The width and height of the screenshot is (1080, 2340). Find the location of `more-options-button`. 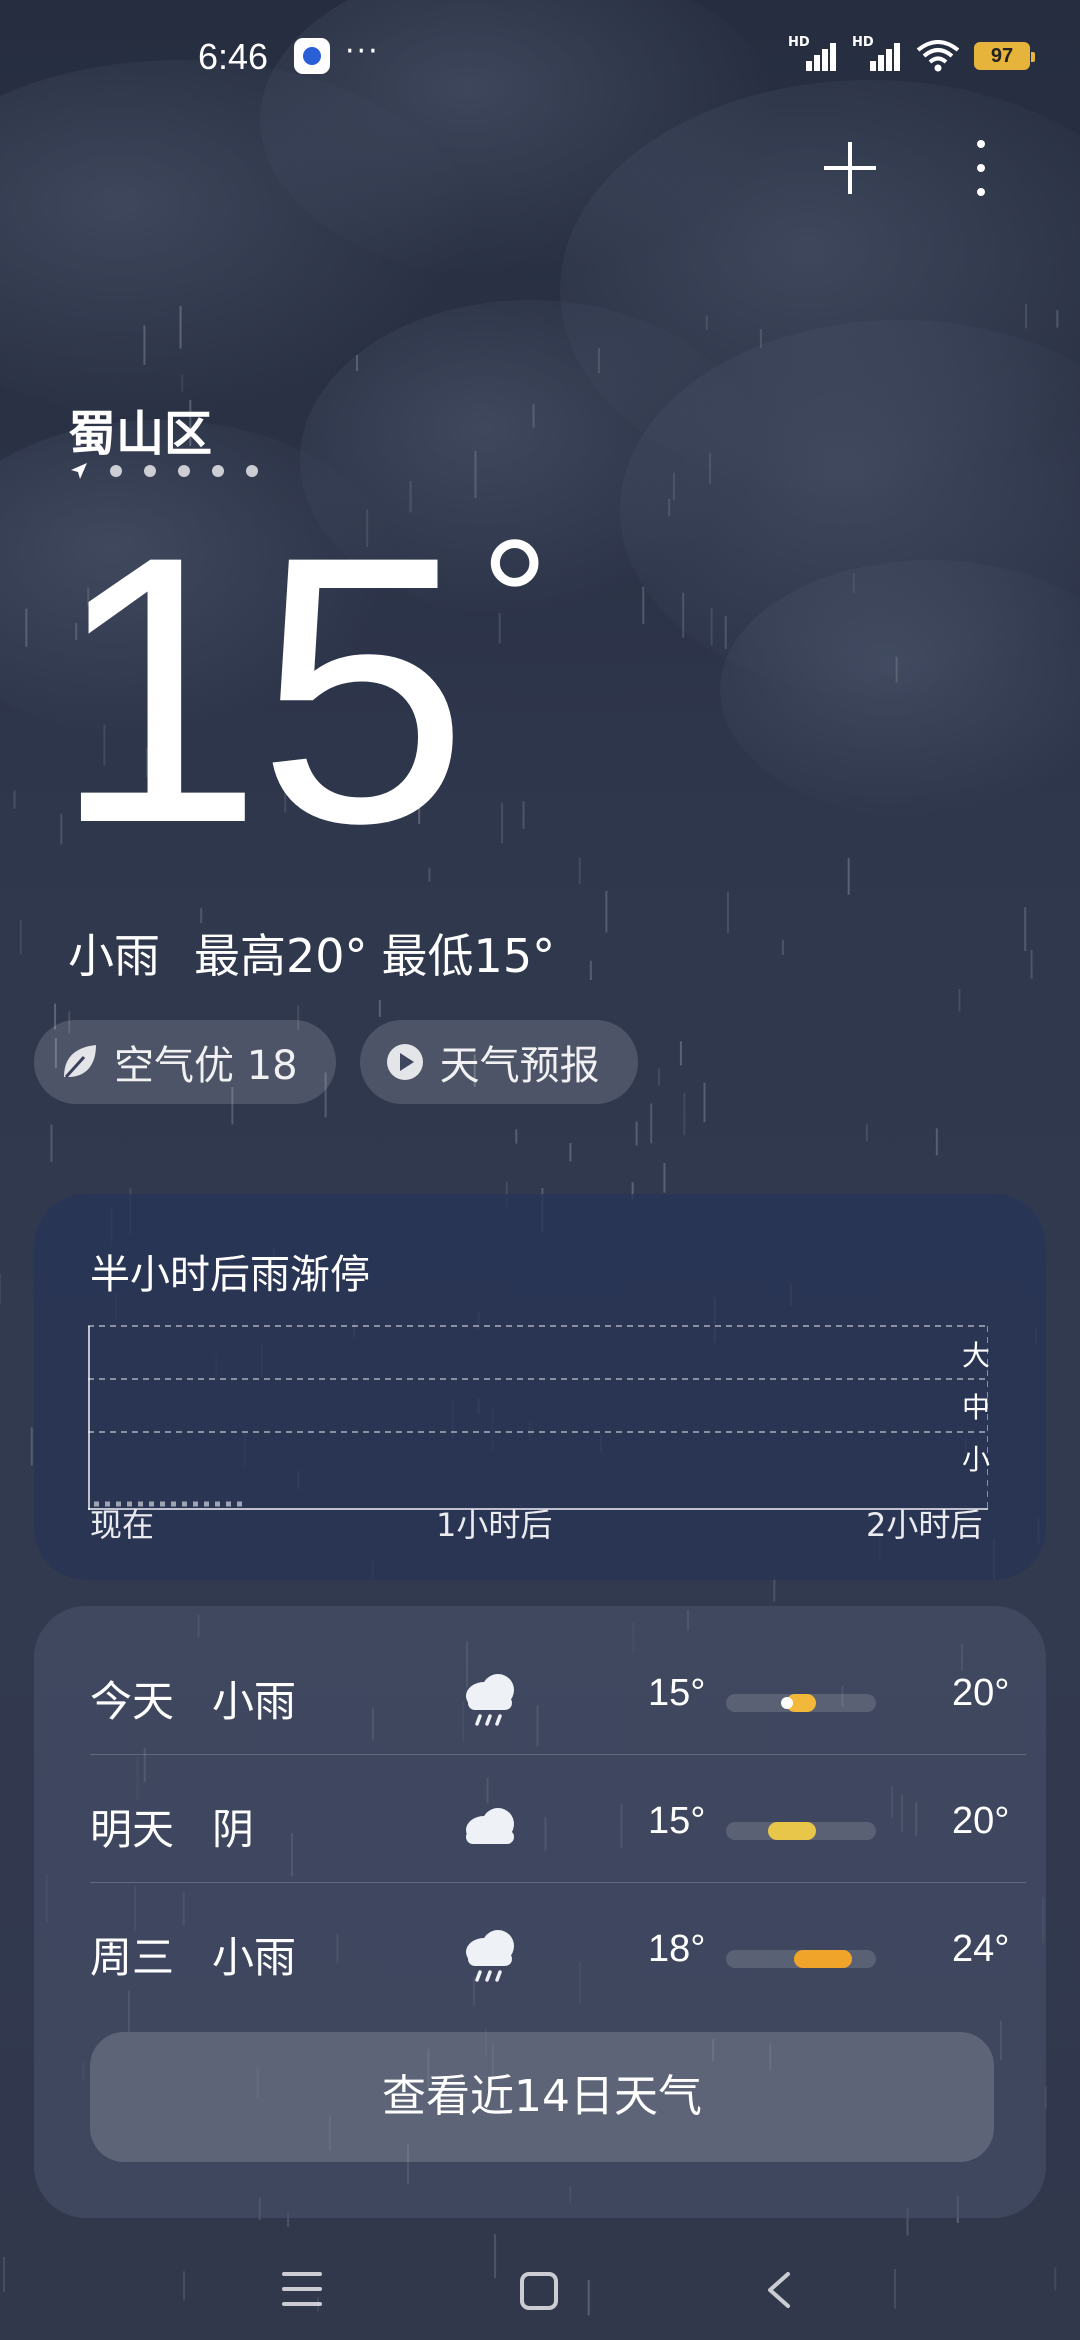

more-options-button is located at coordinates (981, 168).